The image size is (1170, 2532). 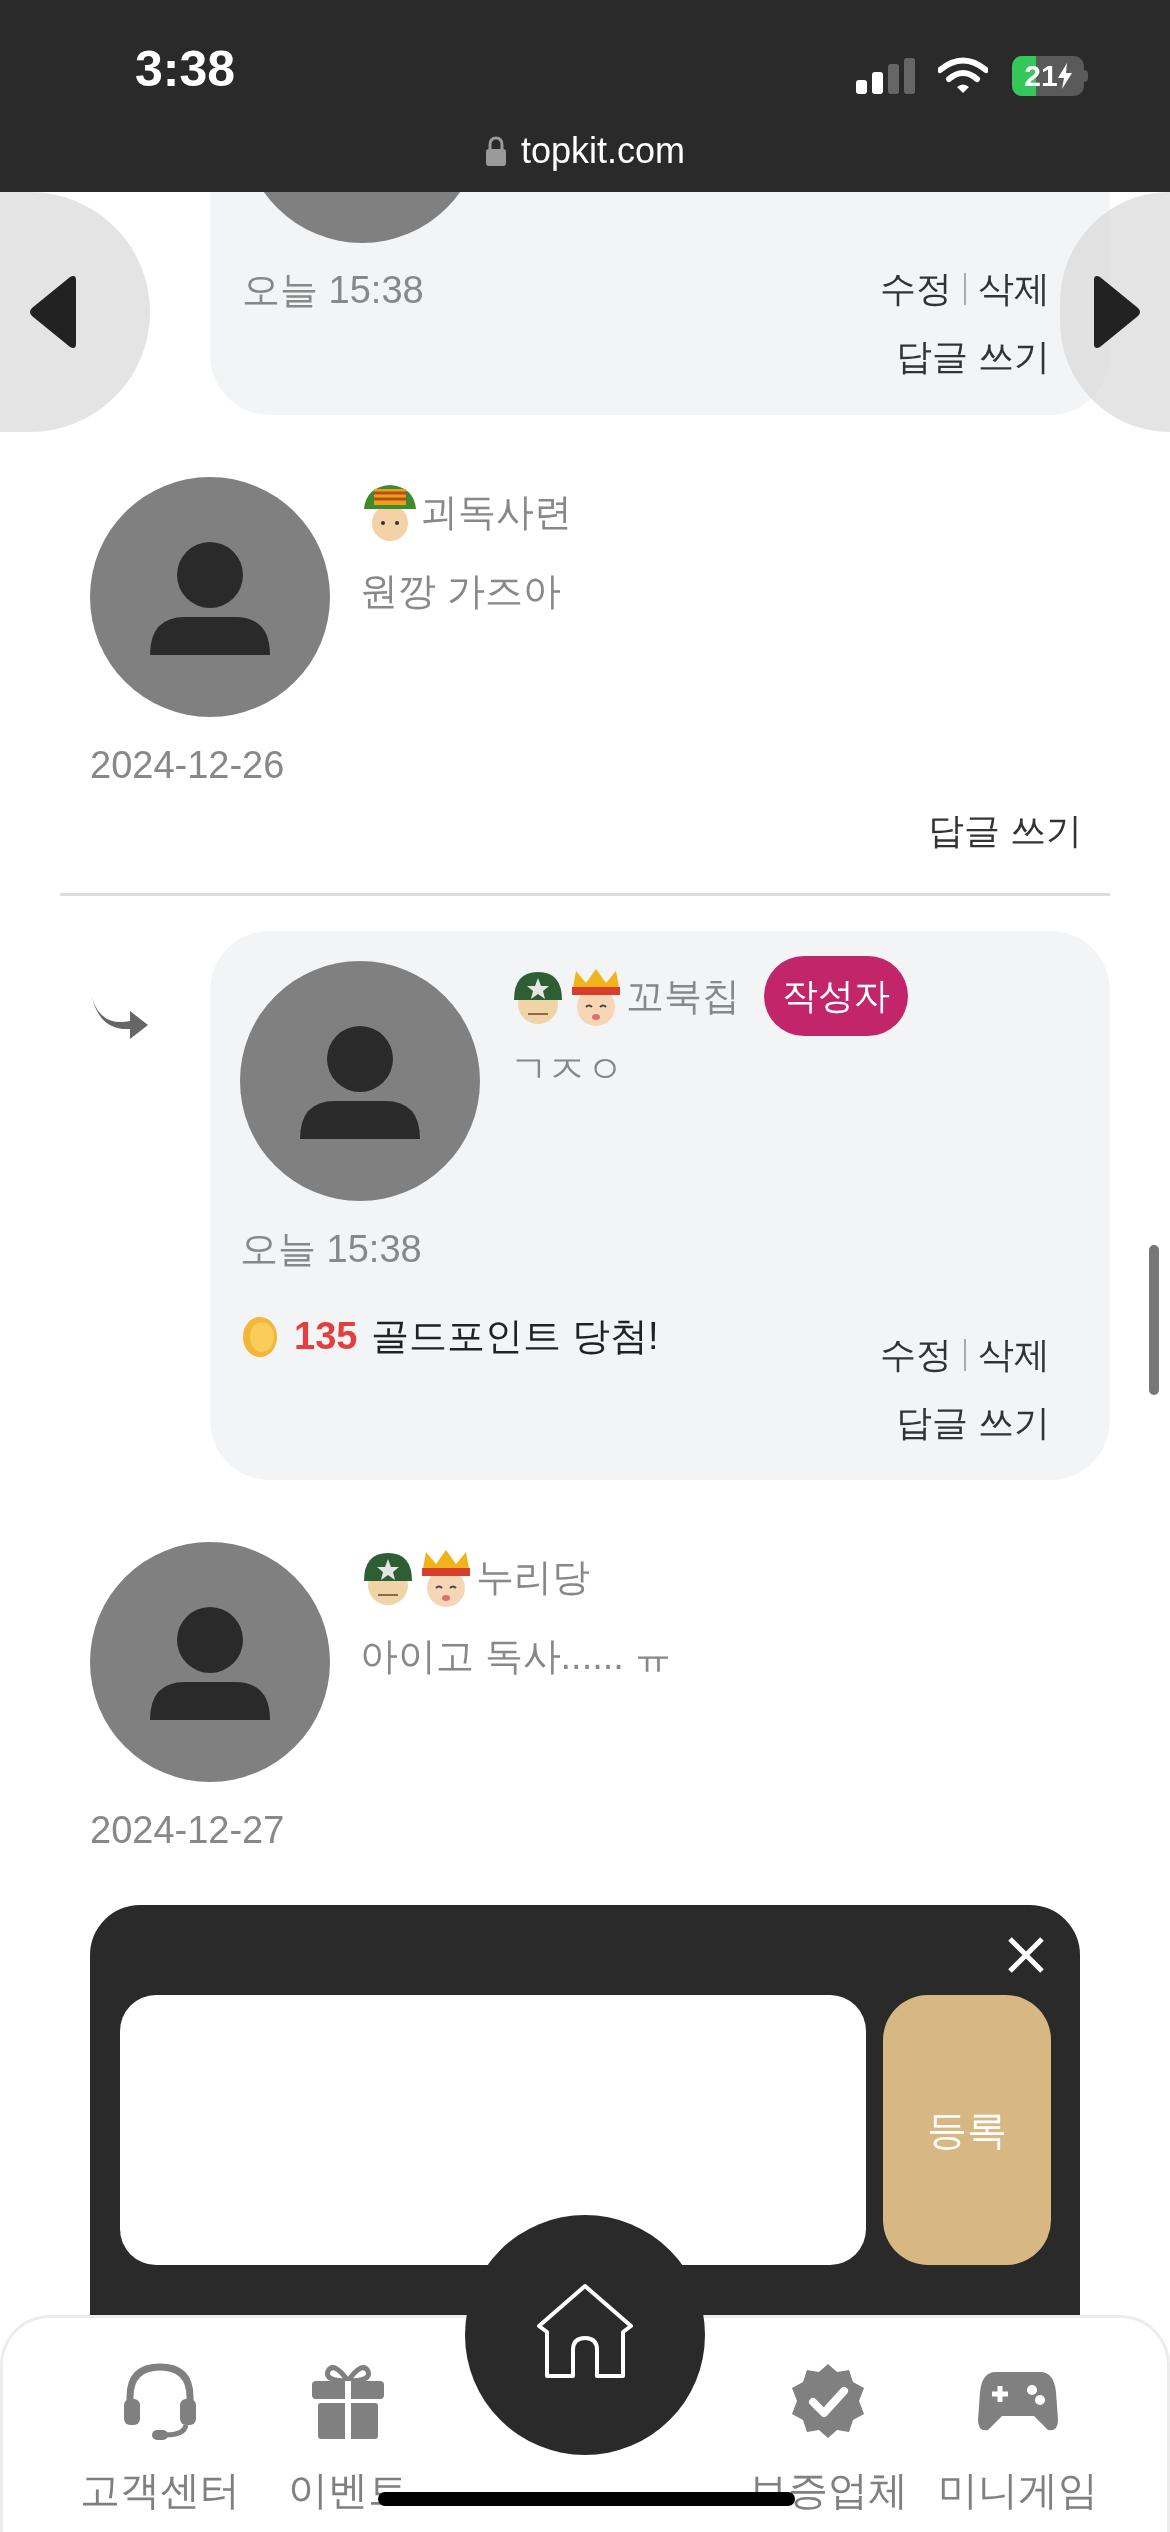 I want to click on nav-item: 고객센터, so click(x=160, y=2438).